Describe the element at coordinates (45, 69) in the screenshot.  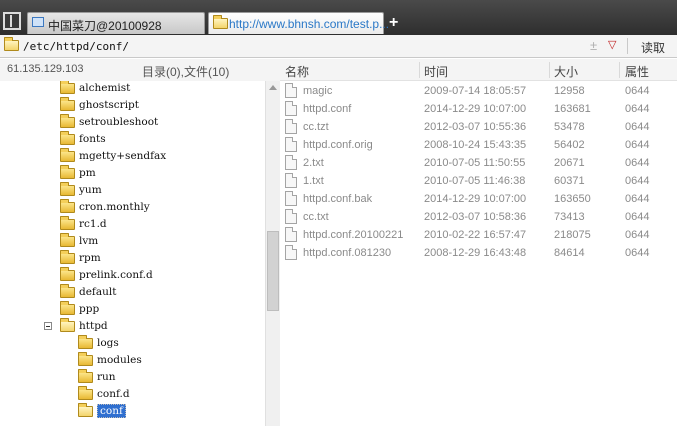
I see `server-ip: 61.135.129.103` at that location.